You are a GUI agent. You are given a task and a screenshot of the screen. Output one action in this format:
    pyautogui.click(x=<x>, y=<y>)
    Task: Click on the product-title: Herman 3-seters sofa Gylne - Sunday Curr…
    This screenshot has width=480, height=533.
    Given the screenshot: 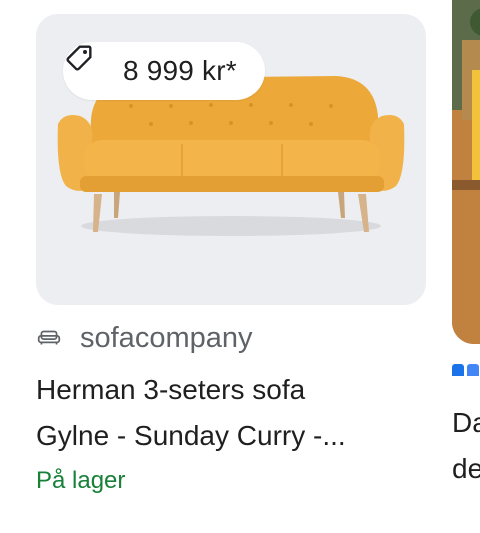 What is the action you would take?
    pyautogui.click(x=236, y=413)
    